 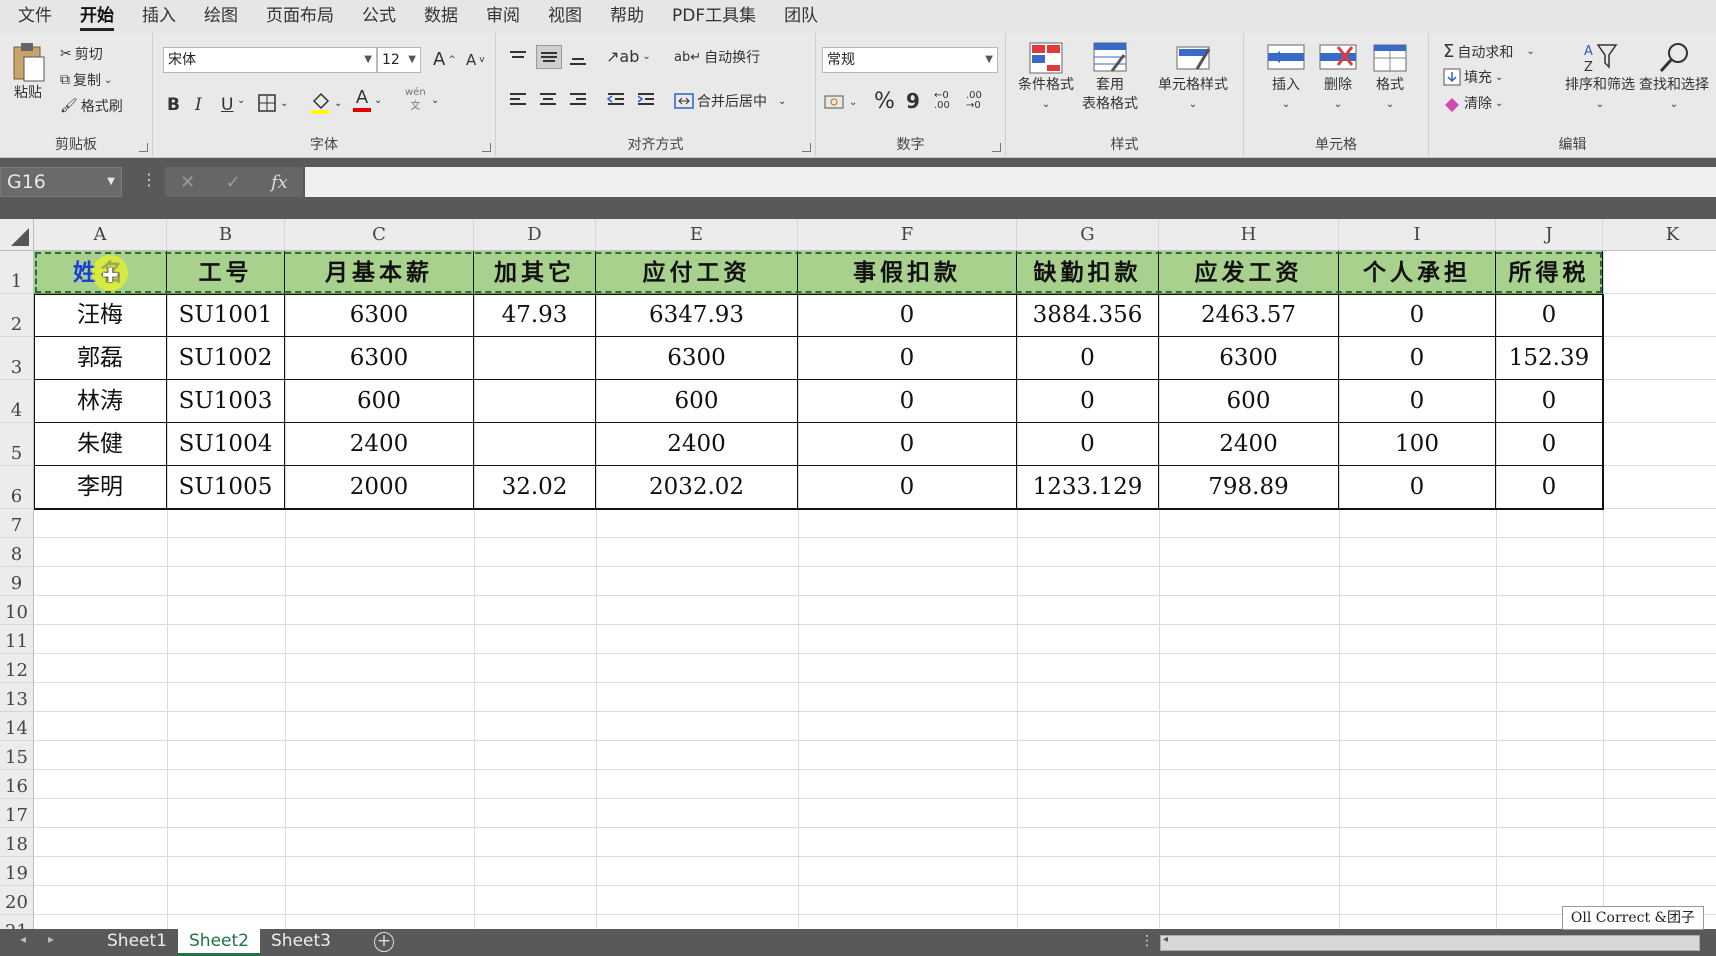 What do you see at coordinates (503, 16) in the screenshot?
I see `menu-review: 审阅` at bounding box center [503, 16].